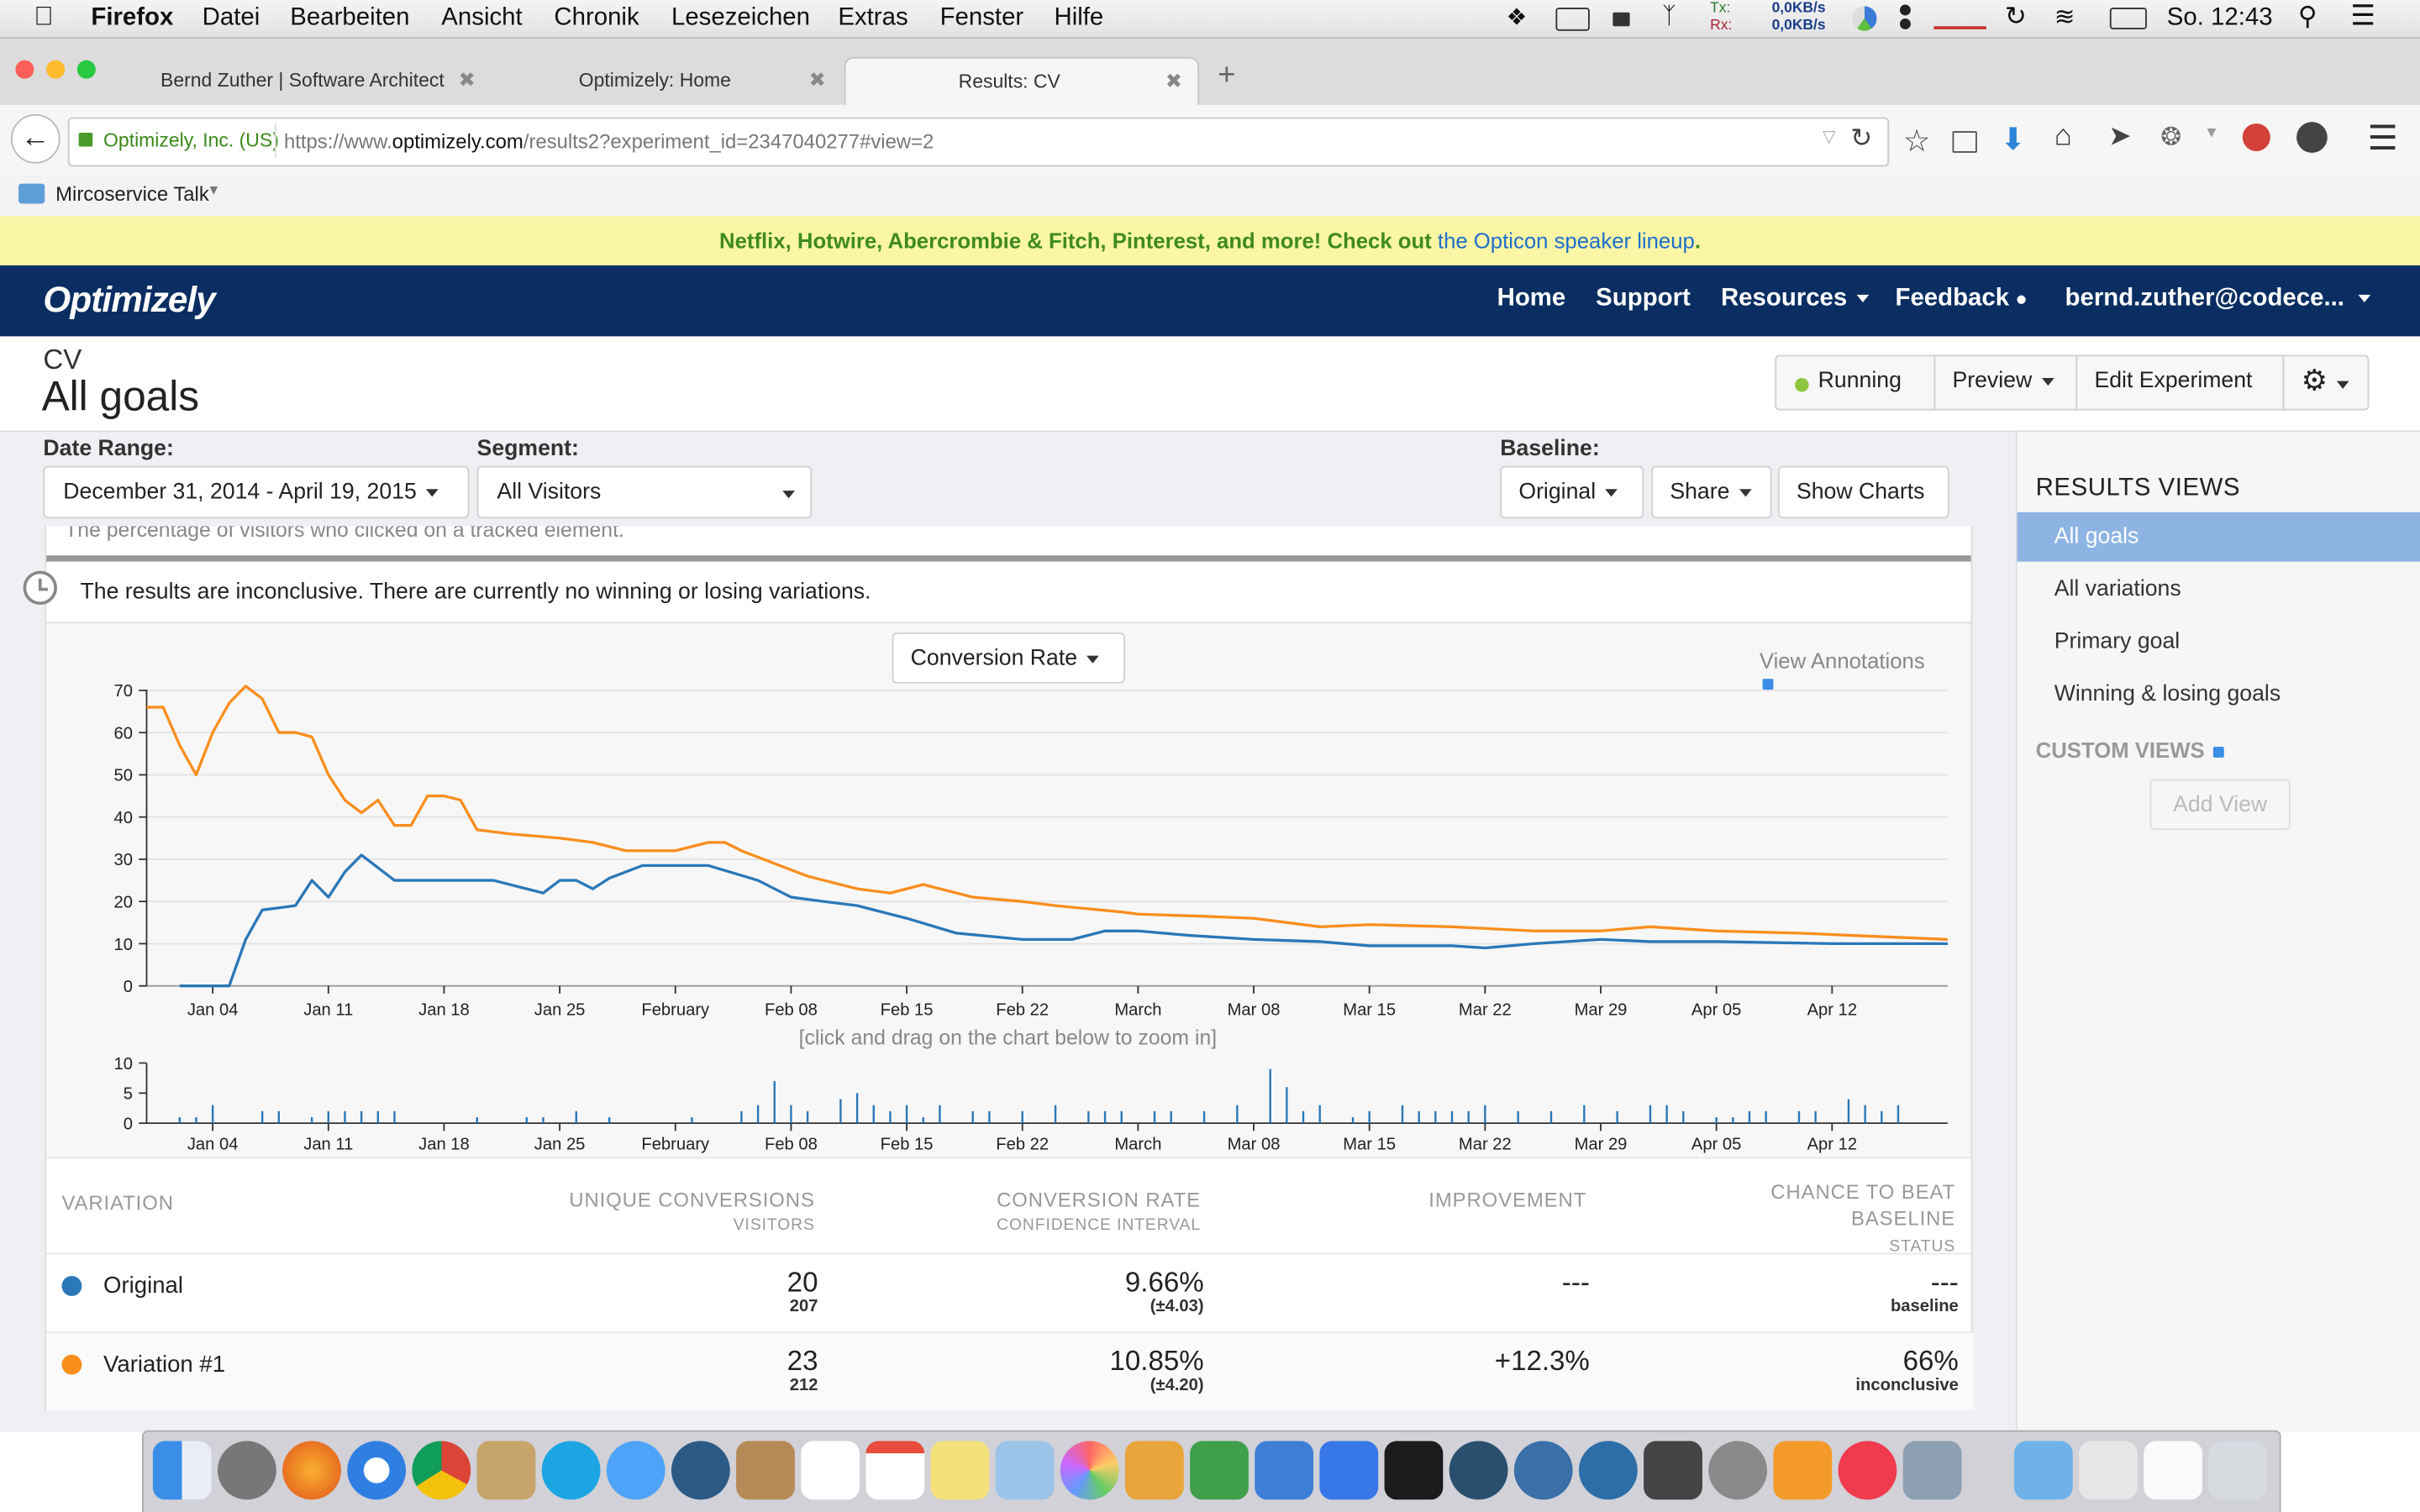  I want to click on window-zoom-button, so click(86, 69).